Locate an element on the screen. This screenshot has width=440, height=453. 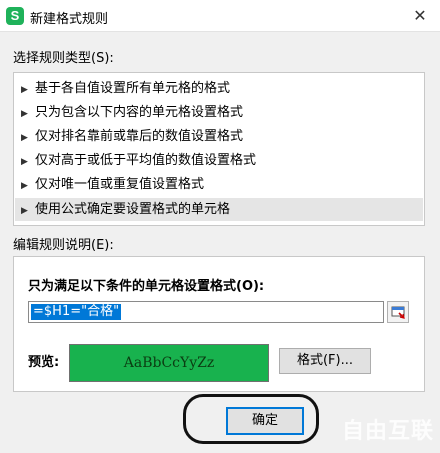
close-button: ✕ is located at coordinates (420, 16).